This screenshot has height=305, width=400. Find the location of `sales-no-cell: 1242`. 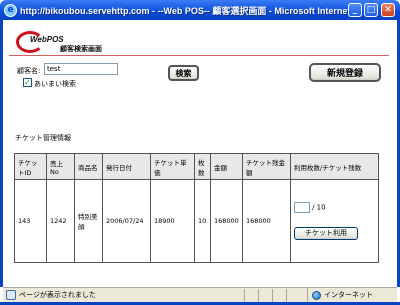

sales-no-cell: 1242 is located at coordinates (60, 221).